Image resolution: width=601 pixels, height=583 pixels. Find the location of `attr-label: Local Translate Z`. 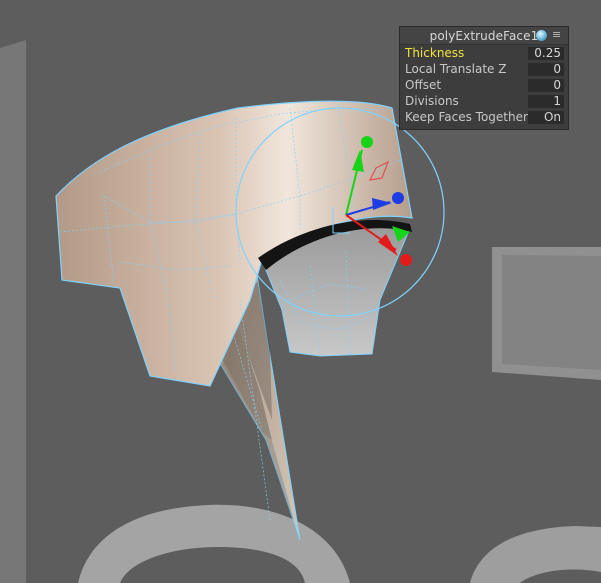

attr-label: Local Translate Z is located at coordinates (456, 69).